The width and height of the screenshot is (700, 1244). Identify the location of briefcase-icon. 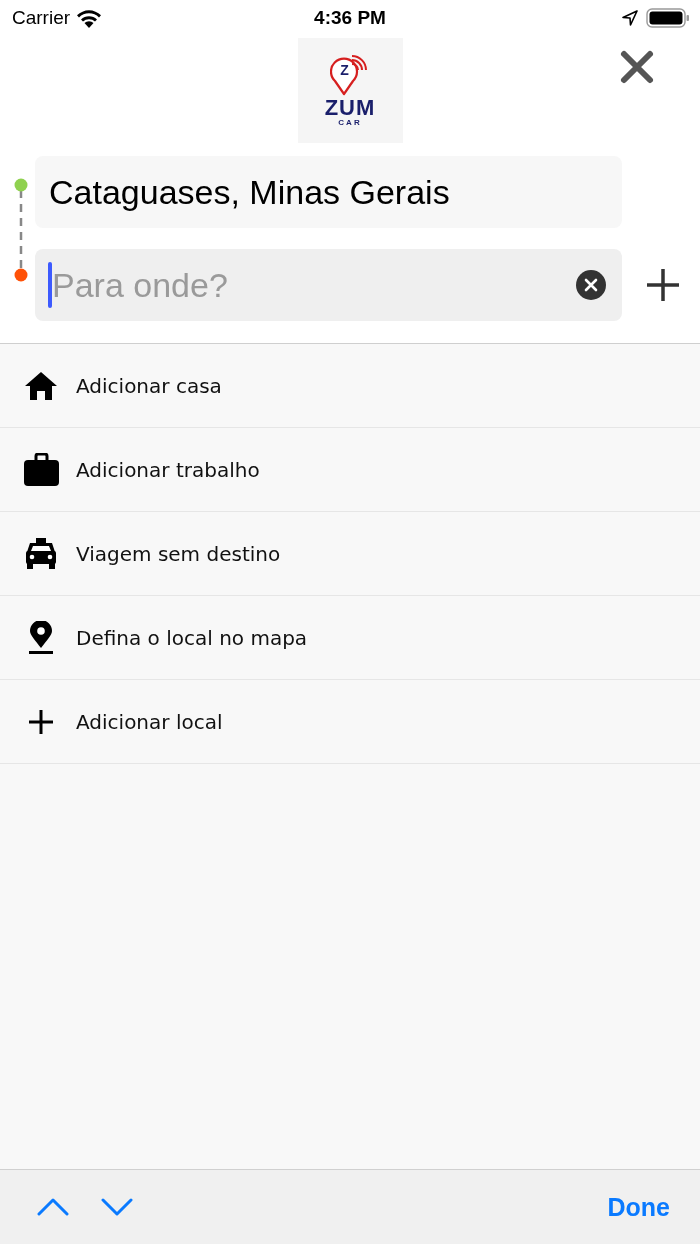
(41, 469).